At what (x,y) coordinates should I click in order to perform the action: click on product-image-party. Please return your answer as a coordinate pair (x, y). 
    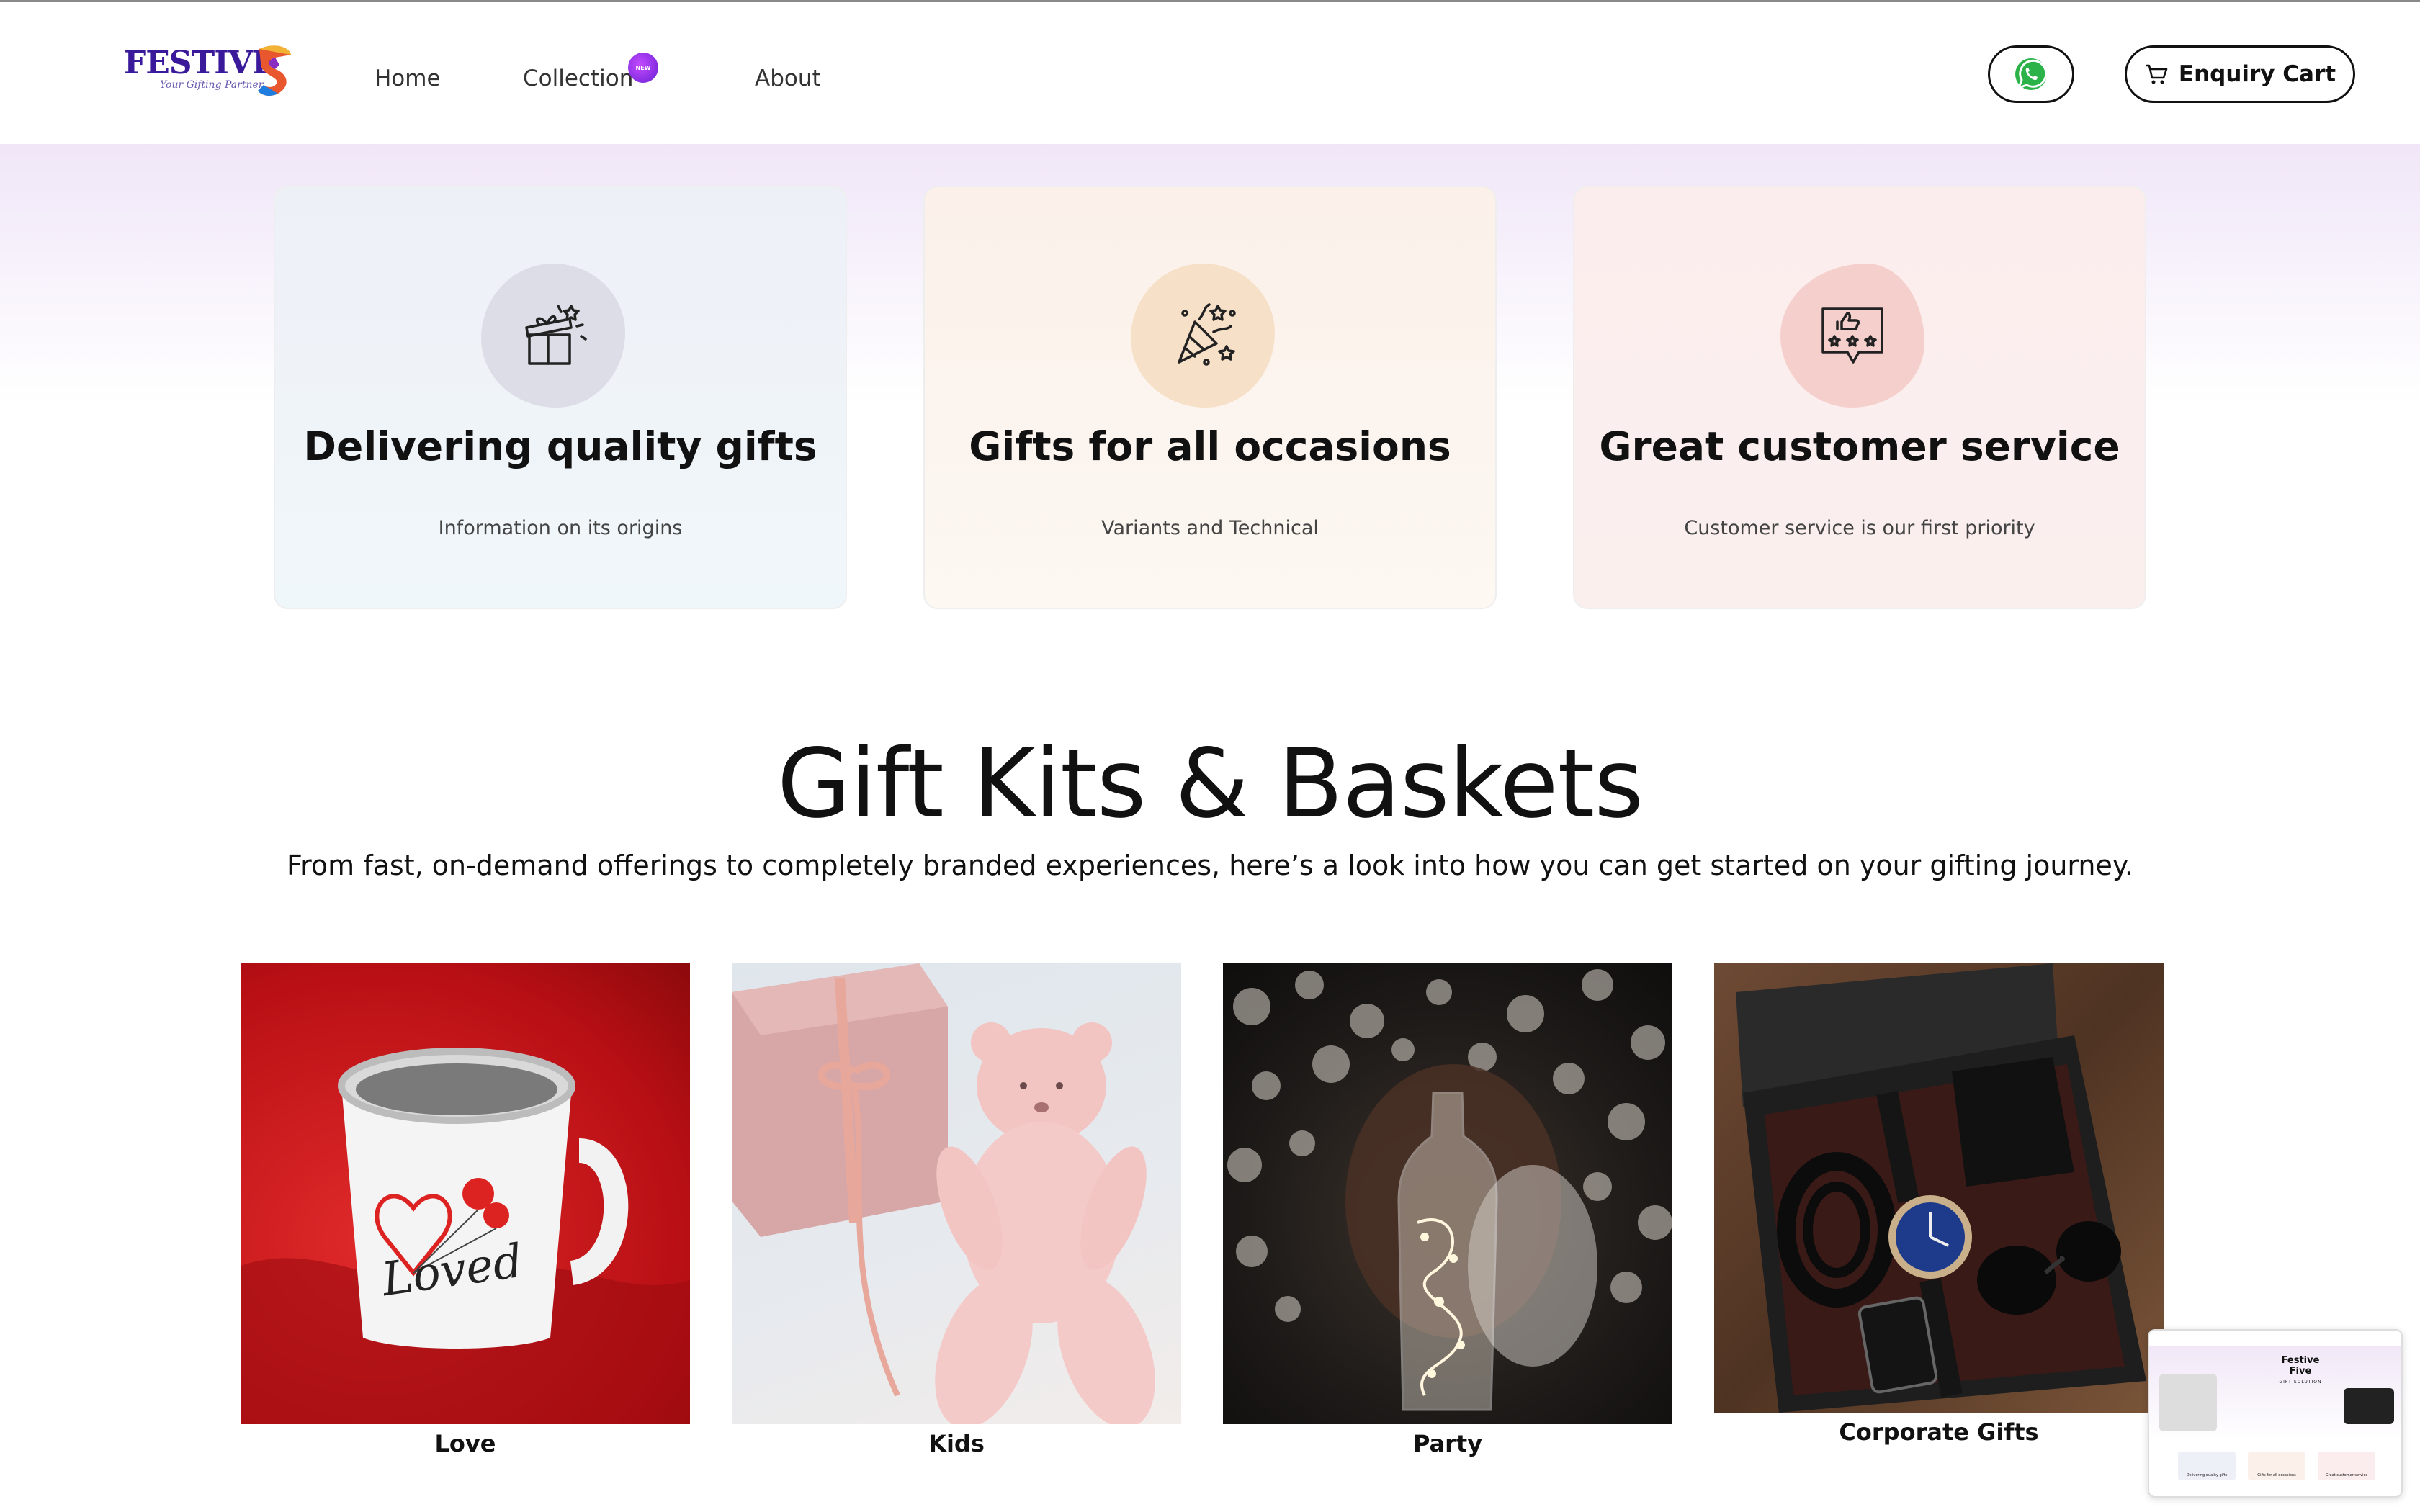
    Looking at the image, I should click on (1447, 1193).